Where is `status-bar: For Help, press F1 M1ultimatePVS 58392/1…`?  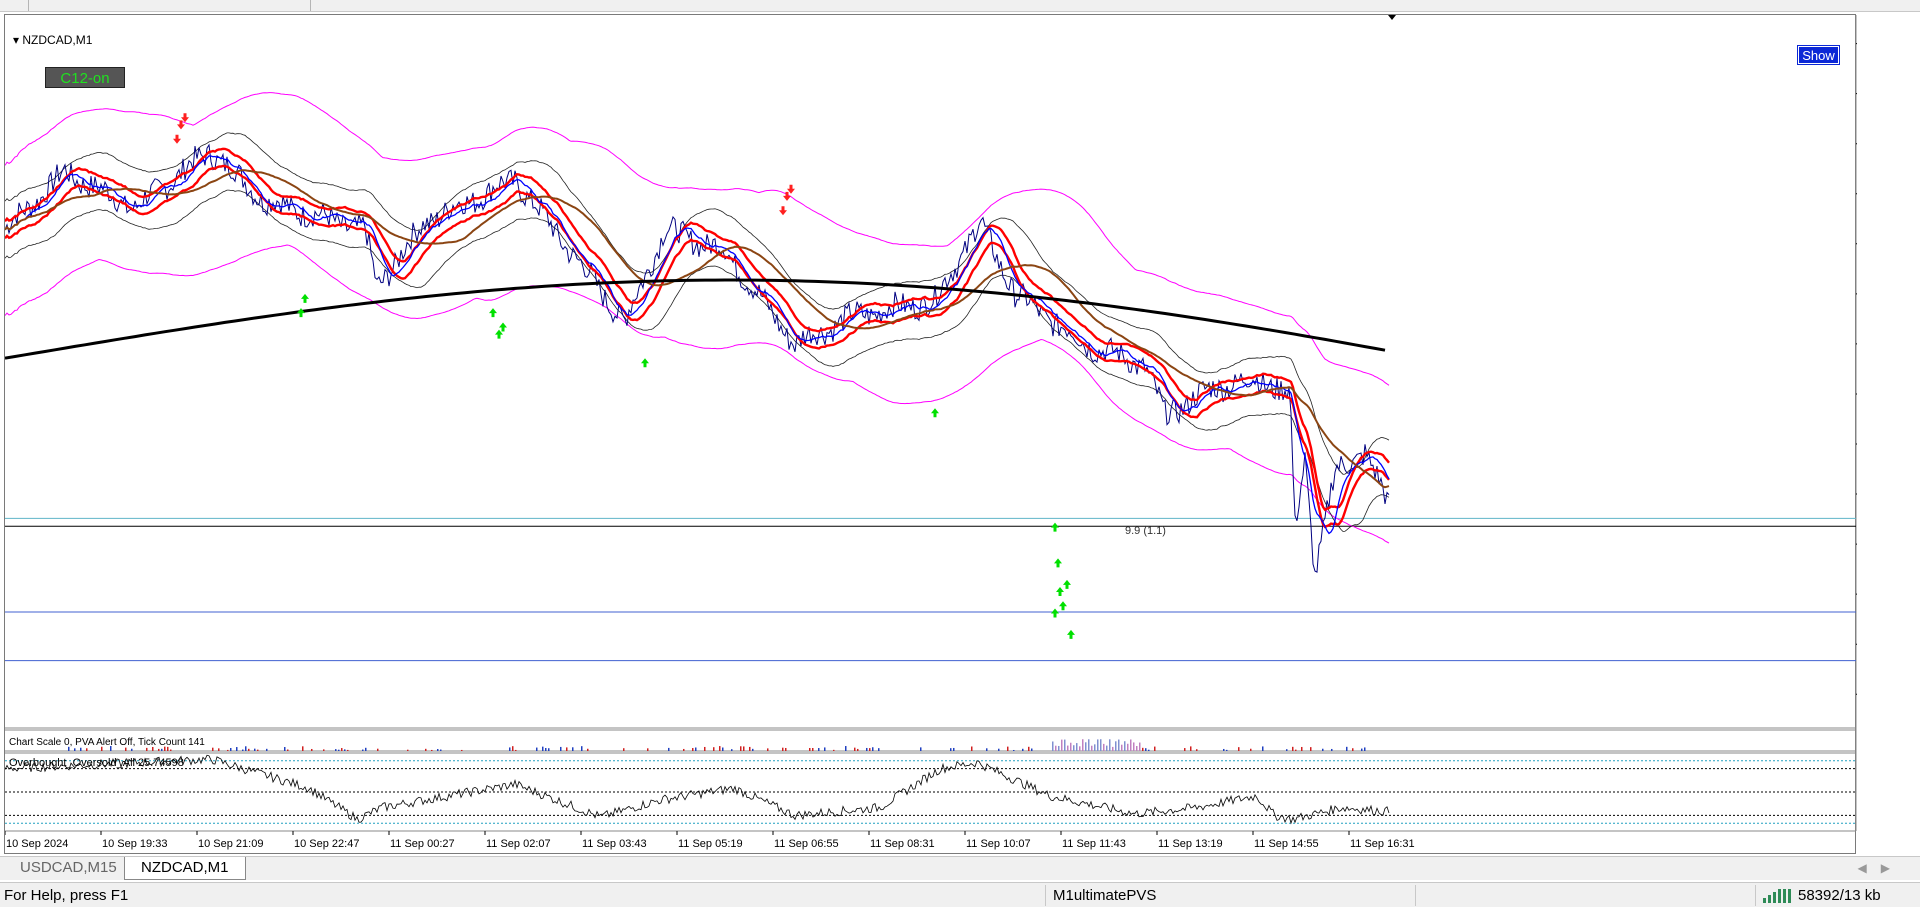
status-bar: For Help, press F1 M1ultimatePVS 58392/1… is located at coordinates (960, 894).